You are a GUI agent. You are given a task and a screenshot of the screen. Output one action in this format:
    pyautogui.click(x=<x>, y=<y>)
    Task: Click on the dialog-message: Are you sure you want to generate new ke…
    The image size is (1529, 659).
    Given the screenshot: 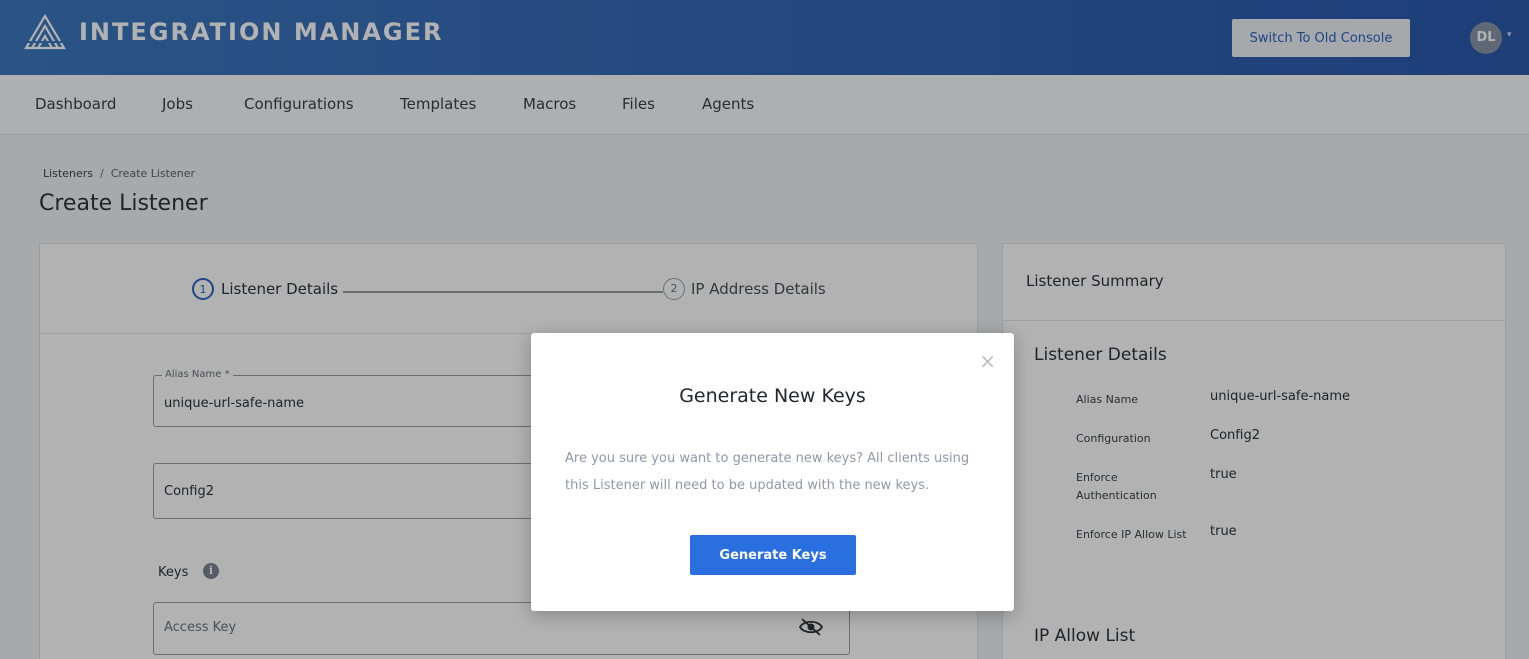 What is the action you would take?
    pyautogui.click(x=767, y=472)
    